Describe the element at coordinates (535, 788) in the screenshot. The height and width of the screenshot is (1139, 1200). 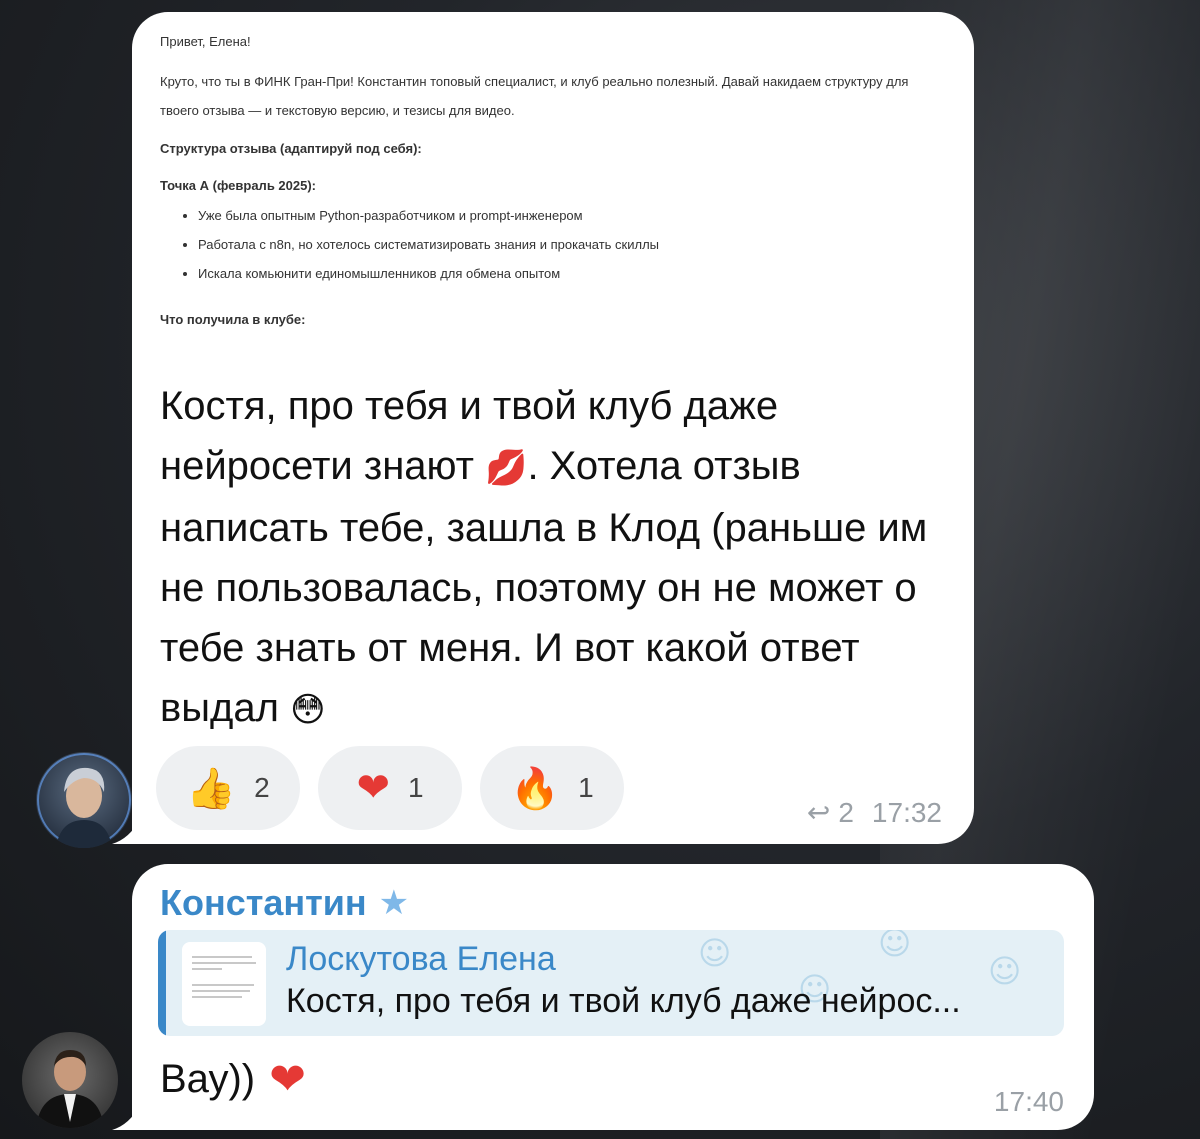
I see `fire-icon: 🔥` at that location.